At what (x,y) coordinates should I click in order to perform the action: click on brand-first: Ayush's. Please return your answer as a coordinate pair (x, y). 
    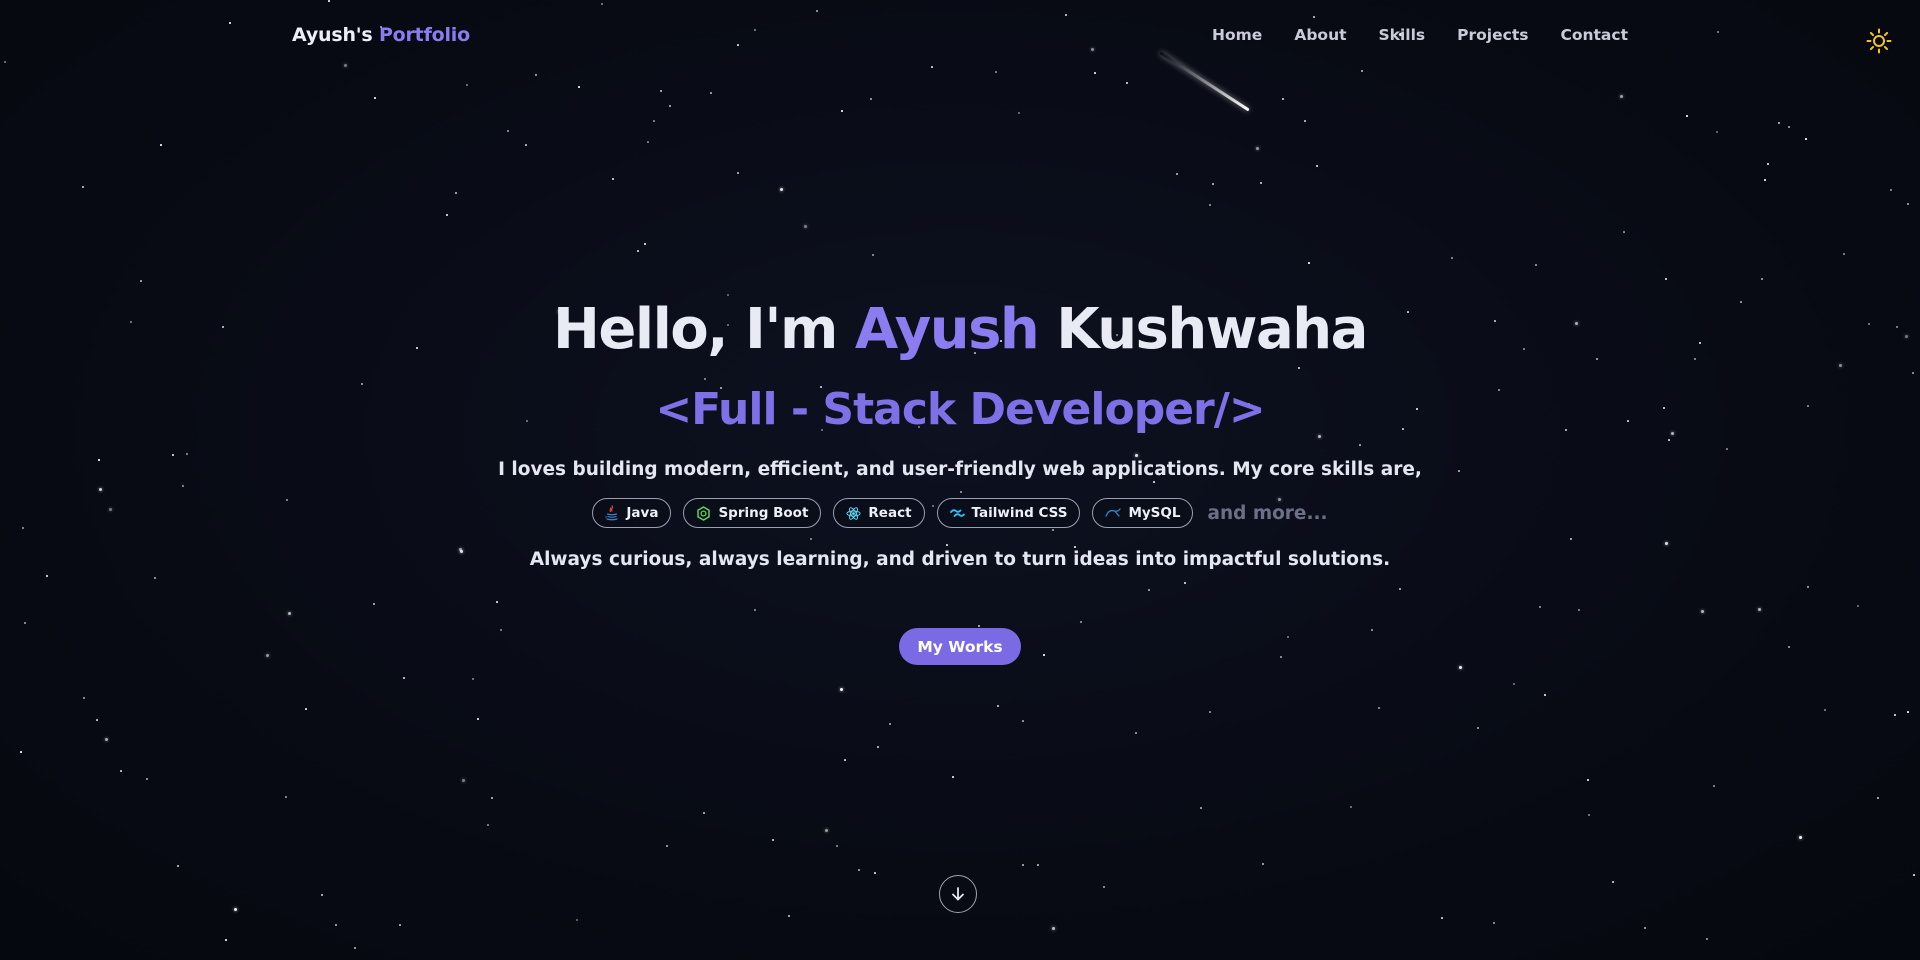
    Looking at the image, I should click on (332, 35).